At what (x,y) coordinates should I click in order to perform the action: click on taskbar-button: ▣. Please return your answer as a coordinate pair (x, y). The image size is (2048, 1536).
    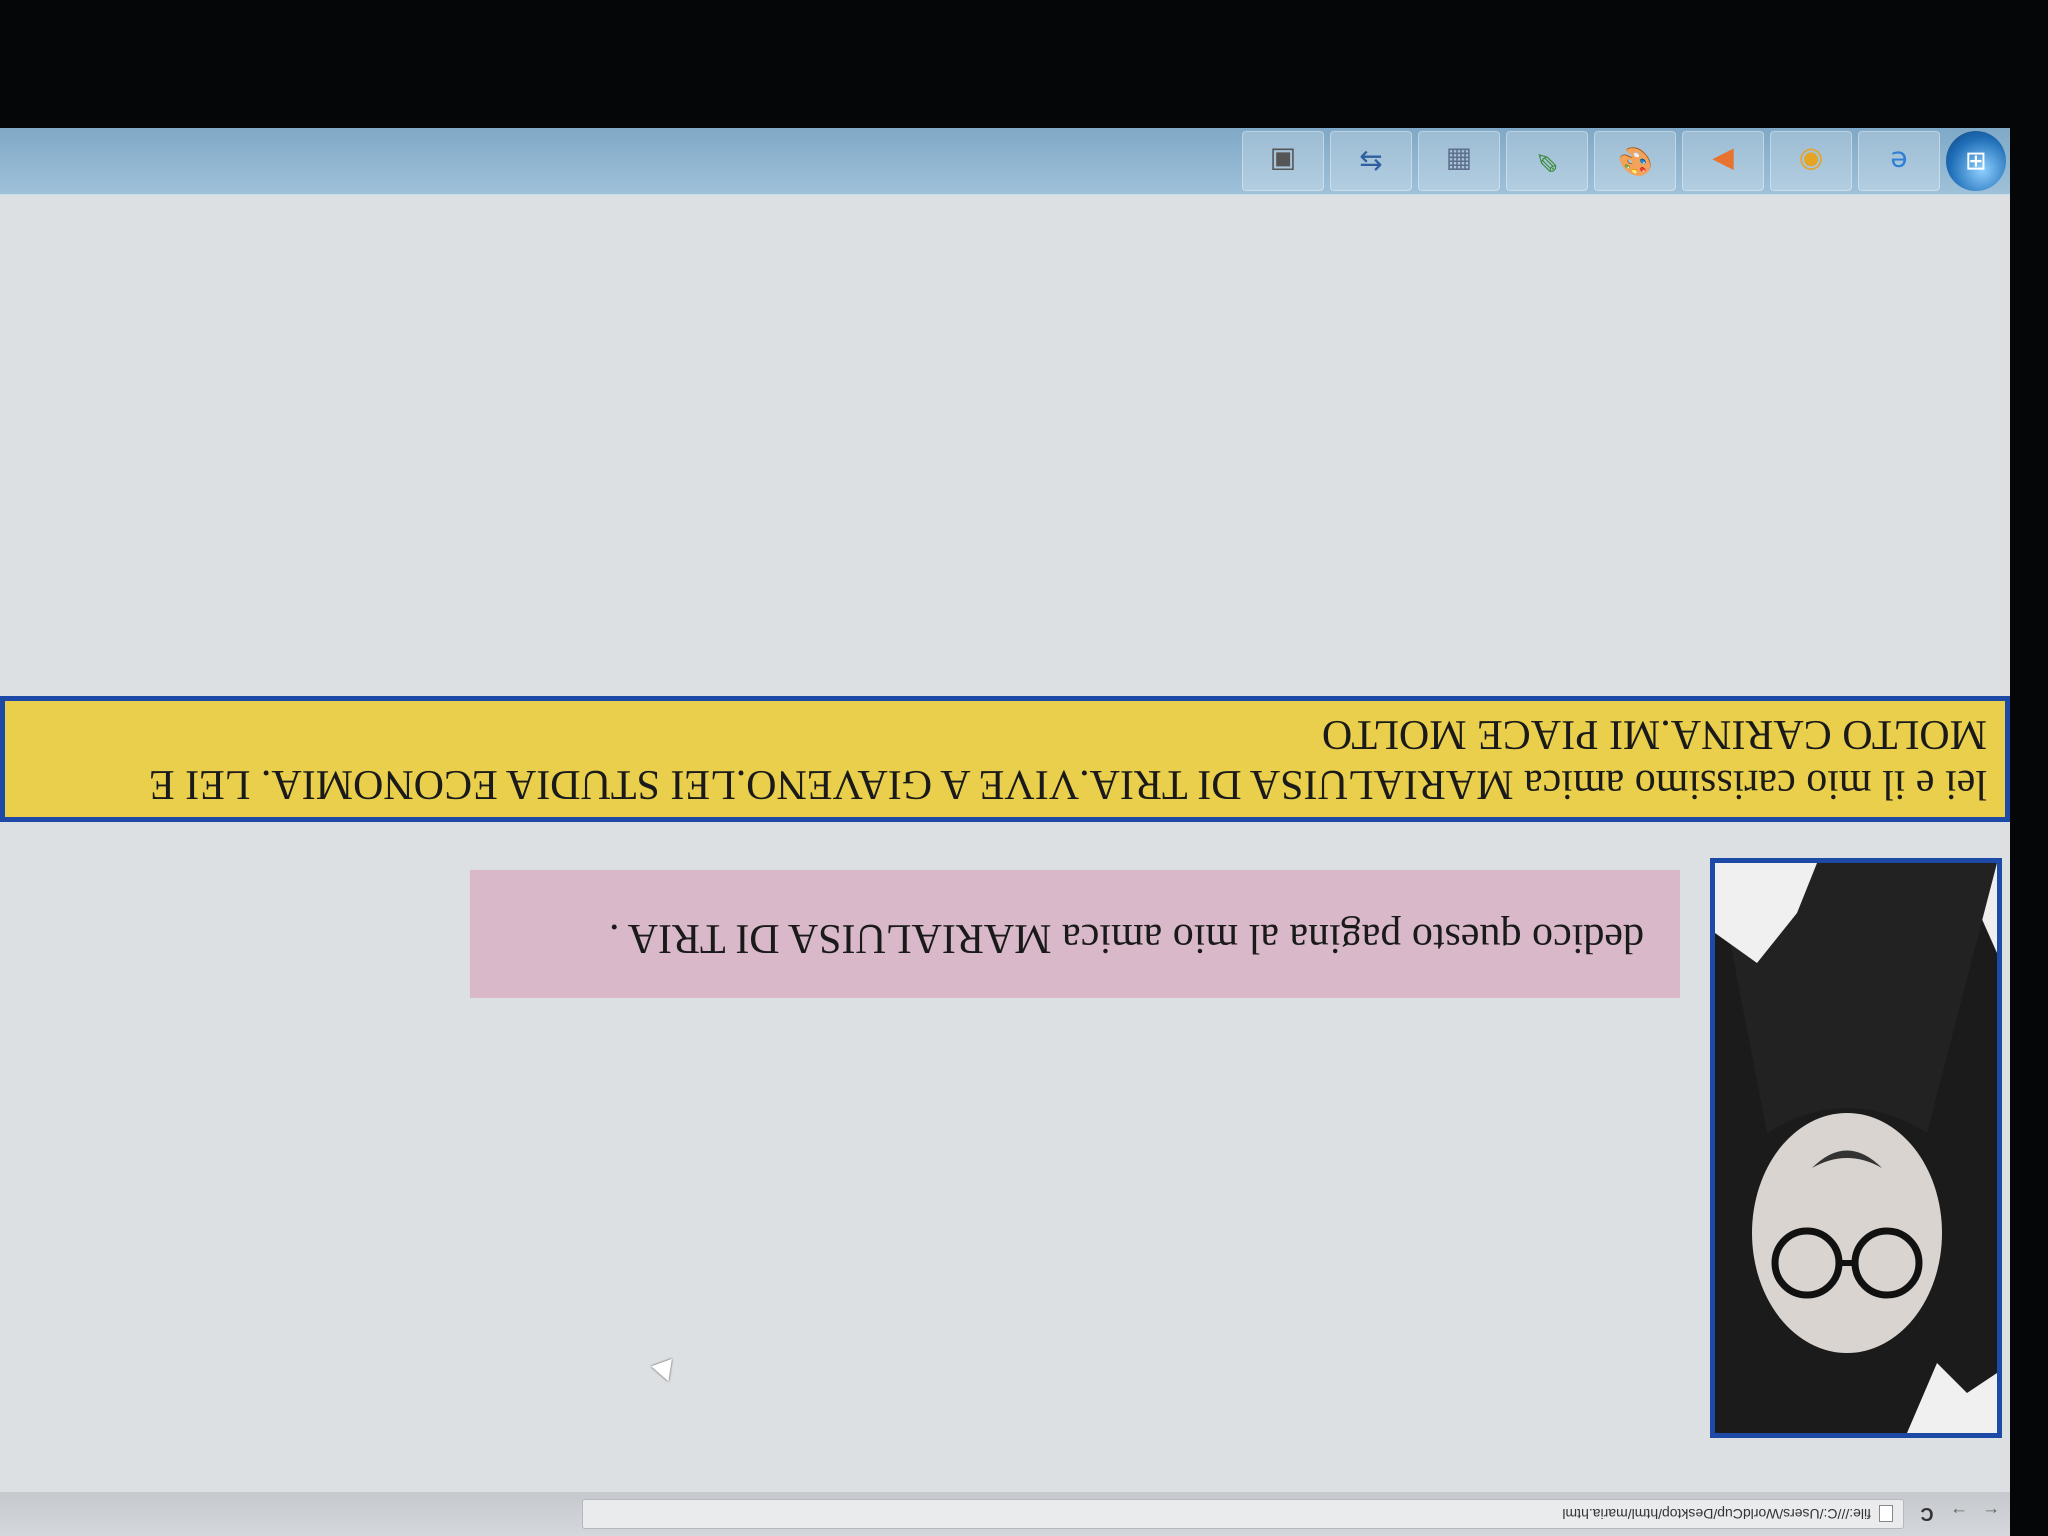
    Looking at the image, I should click on (1283, 161).